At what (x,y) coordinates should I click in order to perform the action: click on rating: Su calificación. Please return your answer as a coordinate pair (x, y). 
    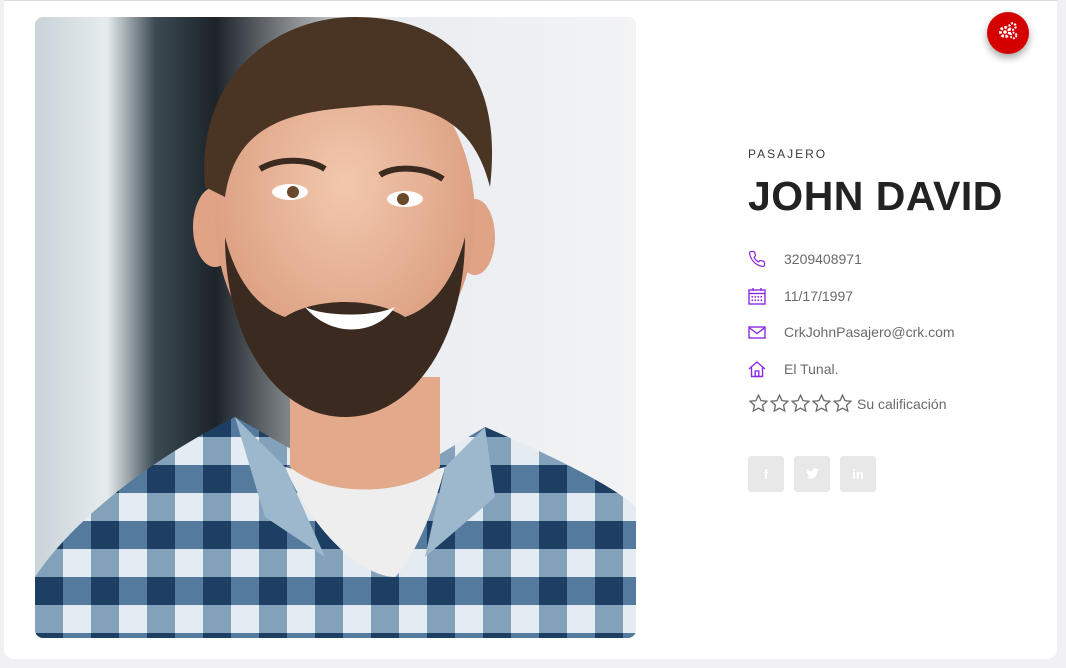
    Looking at the image, I should click on (898, 403).